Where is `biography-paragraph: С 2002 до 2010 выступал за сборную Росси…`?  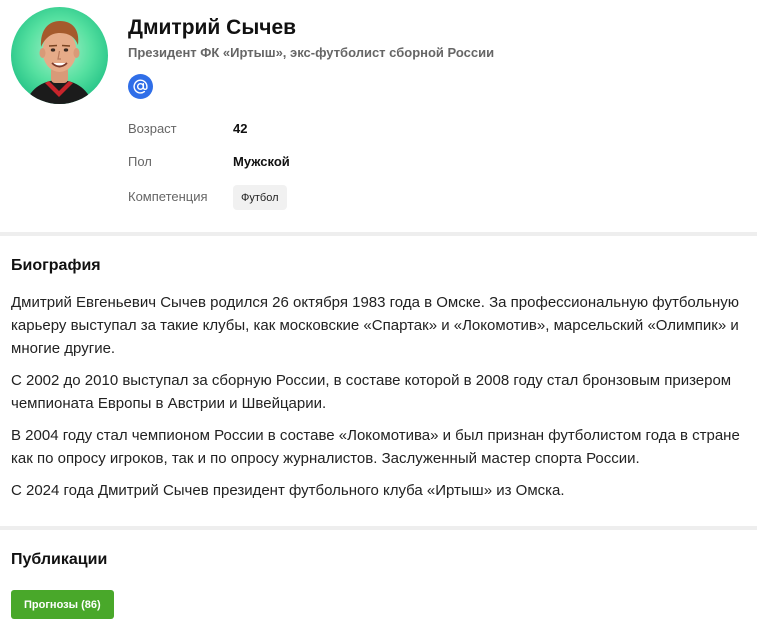 biography-paragraph: С 2002 до 2010 выступал за сборную Росси… is located at coordinates (371, 392).